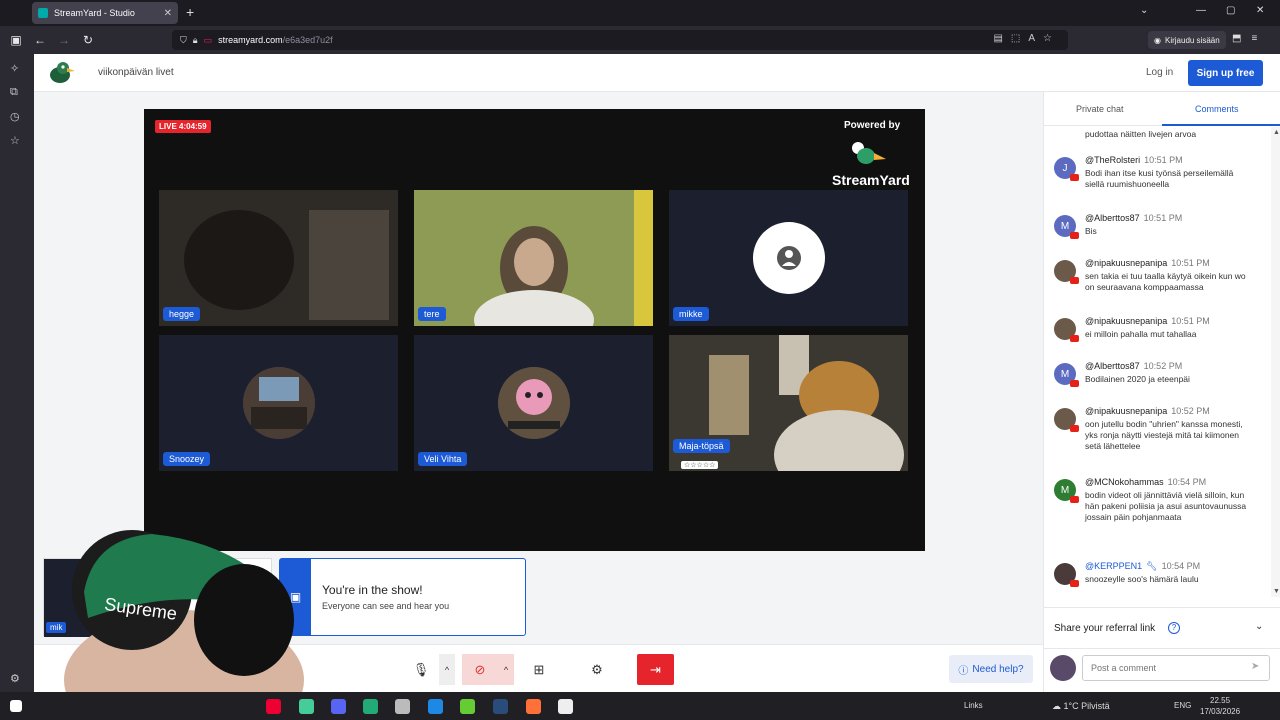 Image resolution: width=1280 pixels, height=720 pixels. I want to click on url-host: streamyard.com, so click(250, 40).